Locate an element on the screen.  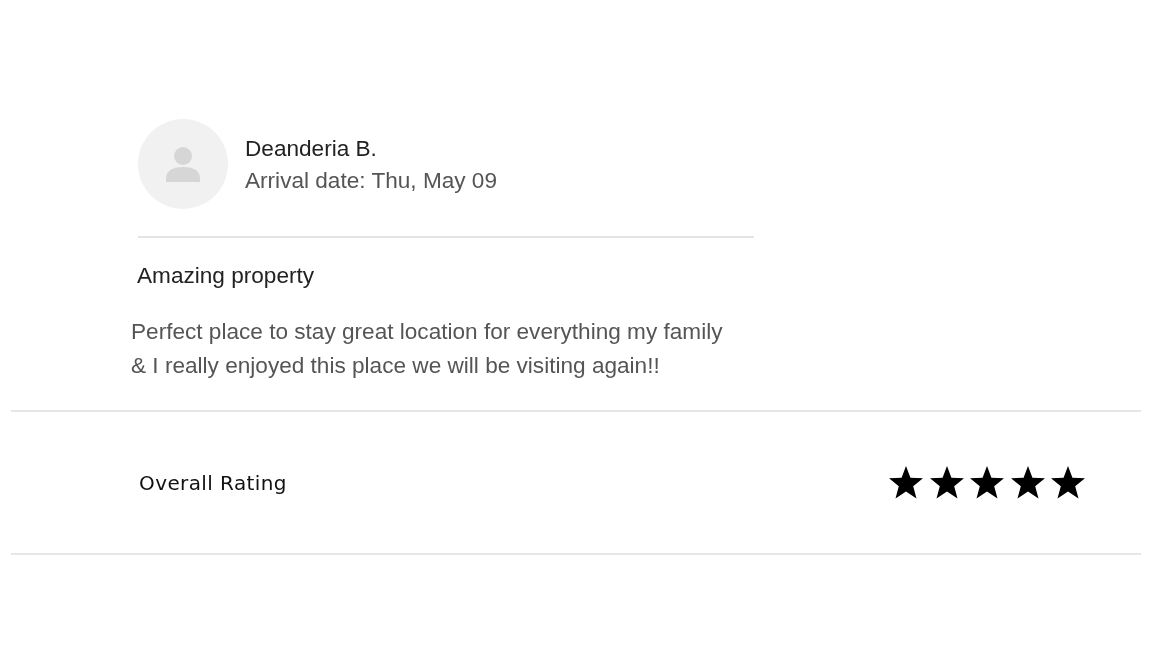
review-text: Perfect place to stay great location for everything my family & I really enjoyed this place we will be visiting again!! is located at coordinates (427, 349).